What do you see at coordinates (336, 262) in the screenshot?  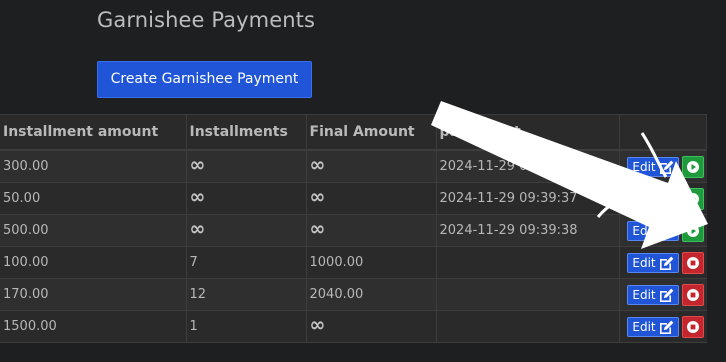 I see `final-amount-value: 1000.00` at bounding box center [336, 262].